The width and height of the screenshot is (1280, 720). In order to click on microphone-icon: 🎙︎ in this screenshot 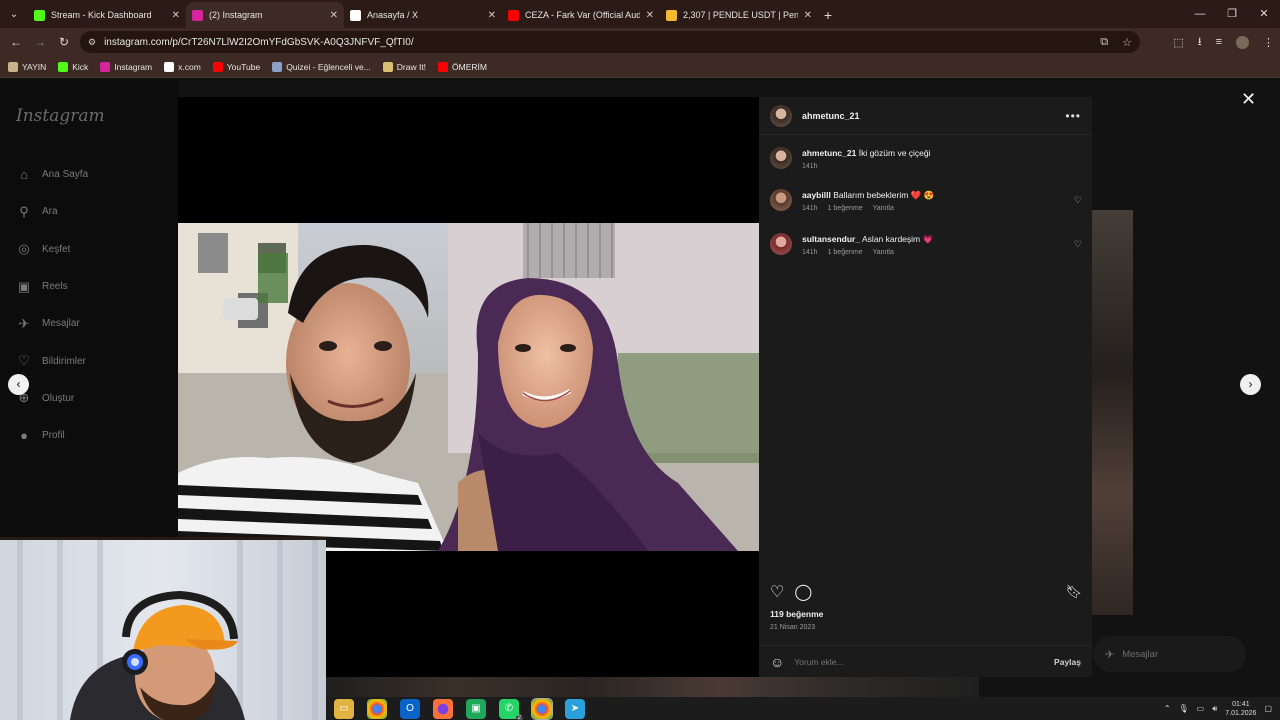, I will do `click(1184, 708)`.